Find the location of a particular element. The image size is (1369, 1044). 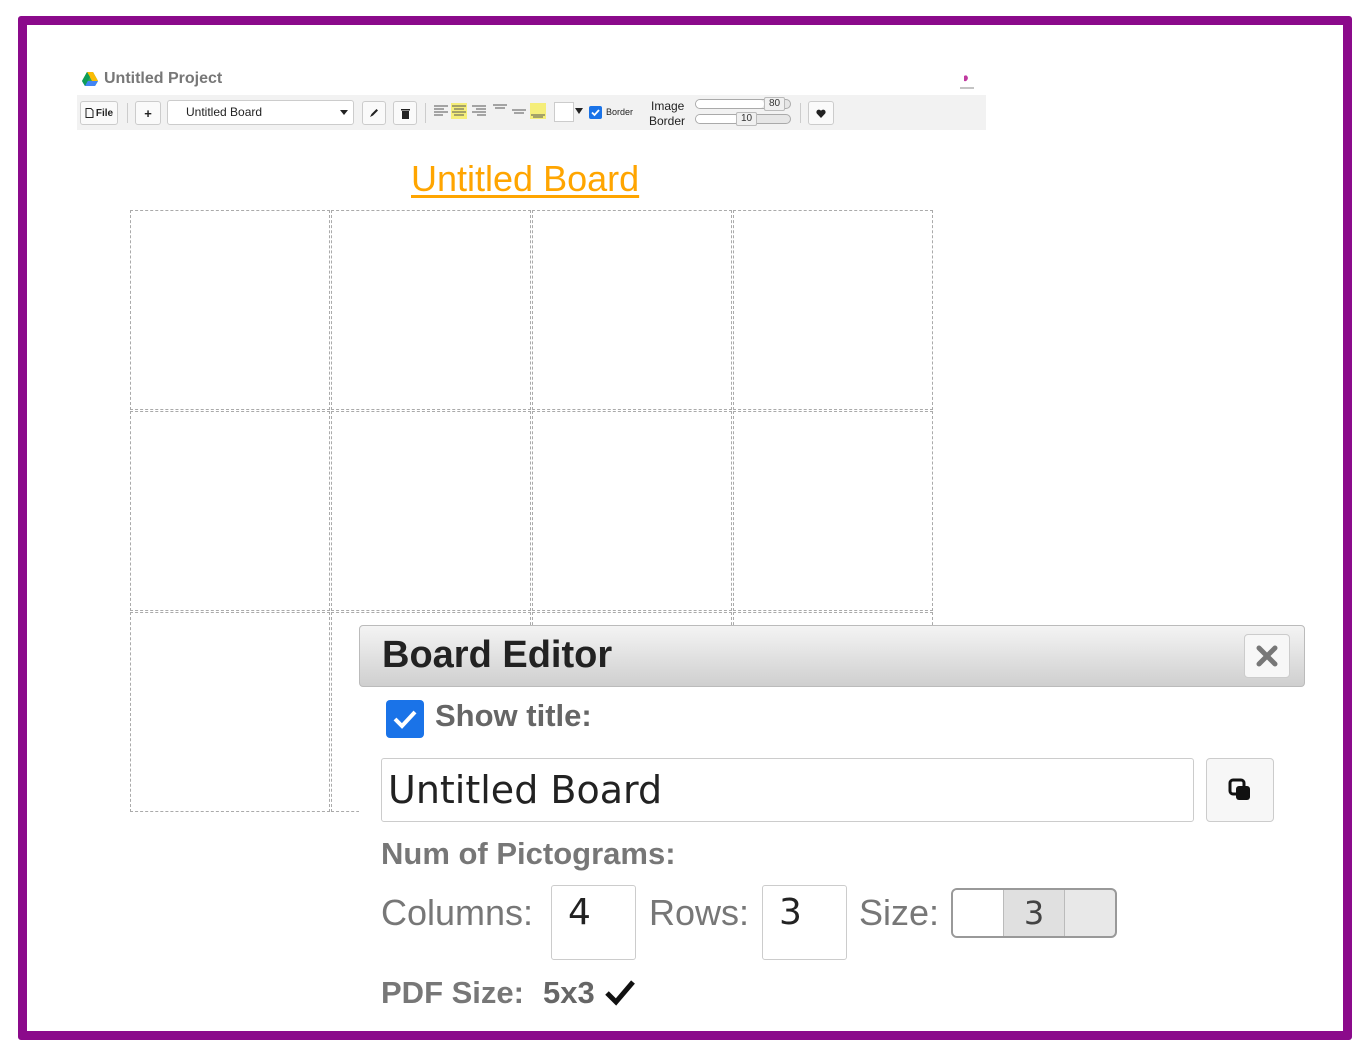

trash-icon is located at coordinates (405, 113).